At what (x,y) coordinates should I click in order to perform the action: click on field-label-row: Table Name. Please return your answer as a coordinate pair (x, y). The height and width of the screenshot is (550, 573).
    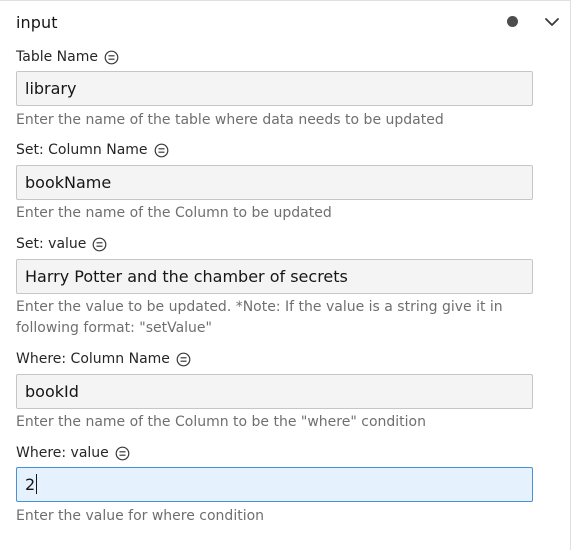
    Looking at the image, I should click on (274, 57).